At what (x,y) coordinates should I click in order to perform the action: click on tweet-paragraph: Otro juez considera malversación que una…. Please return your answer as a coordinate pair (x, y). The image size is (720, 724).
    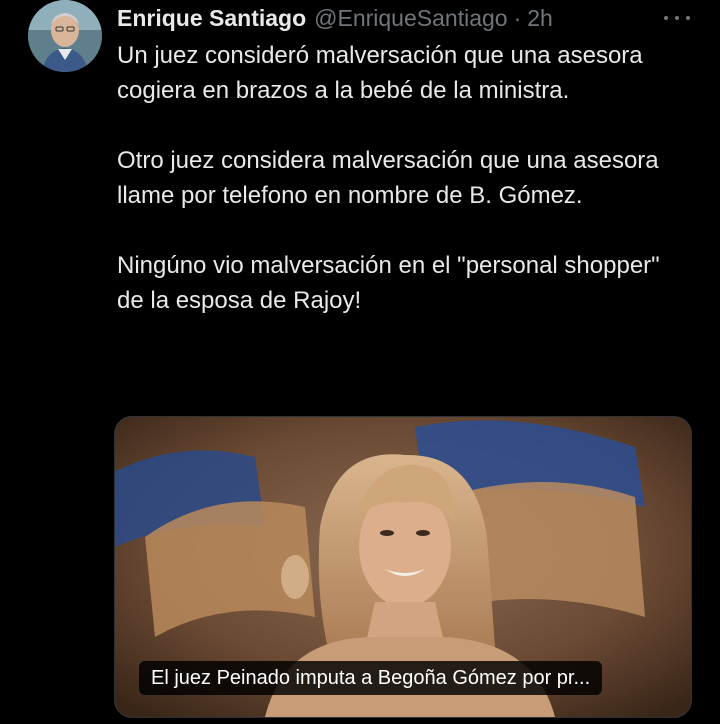
    Looking at the image, I should click on (388, 178).